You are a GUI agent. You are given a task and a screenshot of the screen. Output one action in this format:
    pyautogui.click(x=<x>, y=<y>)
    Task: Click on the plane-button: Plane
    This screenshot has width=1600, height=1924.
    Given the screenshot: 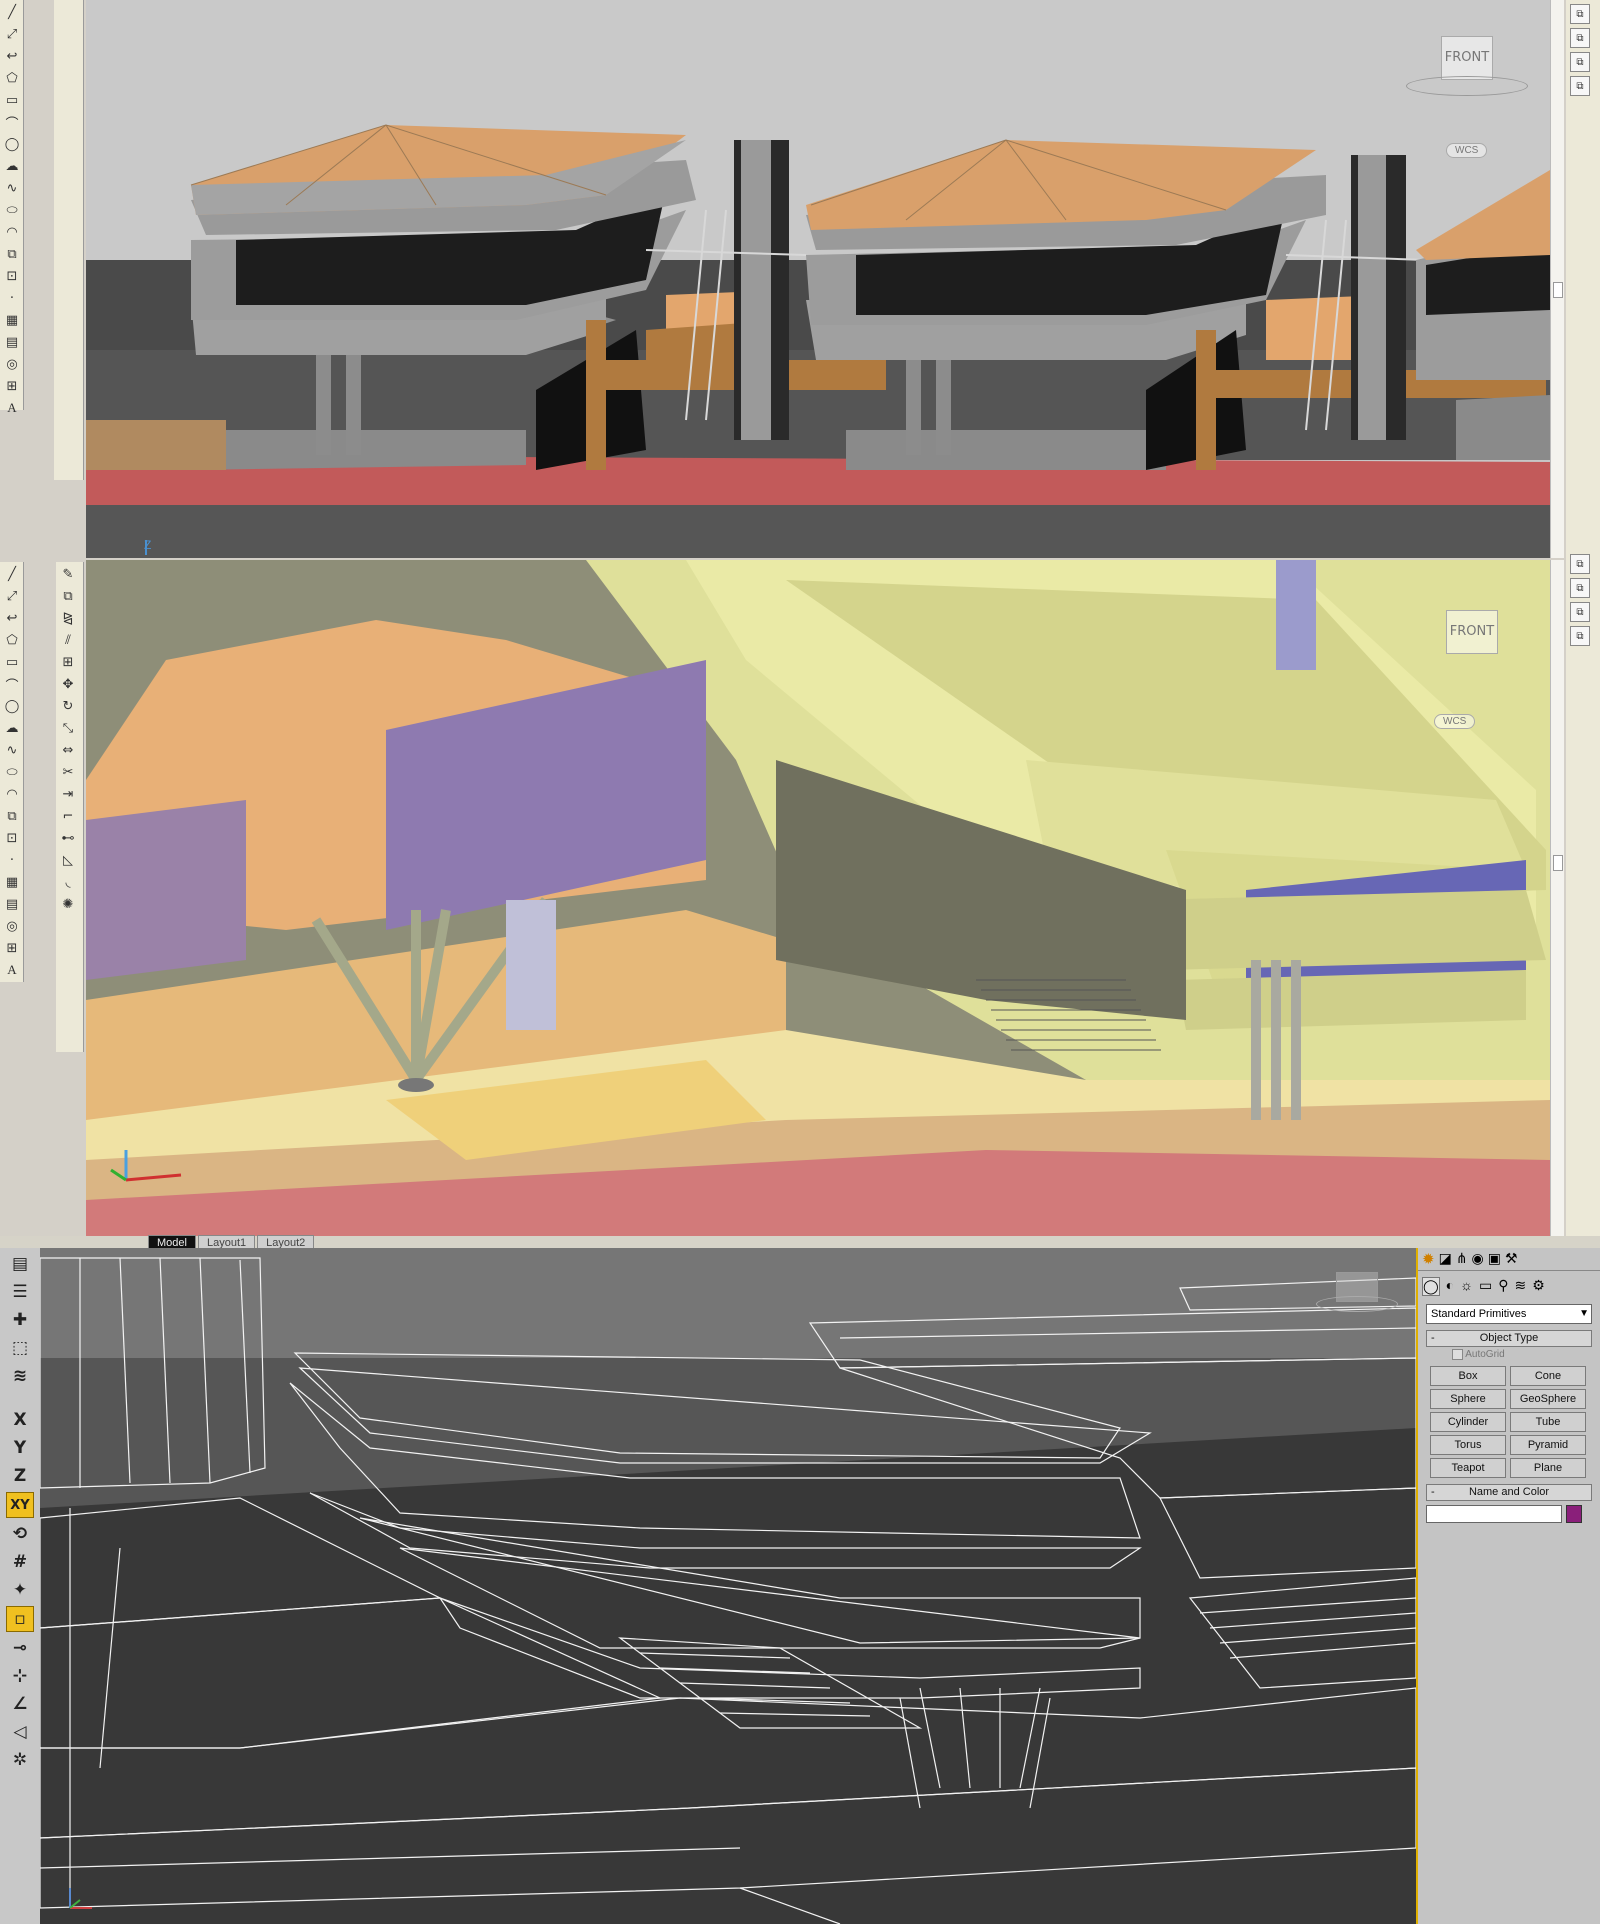 What is the action you would take?
    pyautogui.click(x=1548, y=1468)
    